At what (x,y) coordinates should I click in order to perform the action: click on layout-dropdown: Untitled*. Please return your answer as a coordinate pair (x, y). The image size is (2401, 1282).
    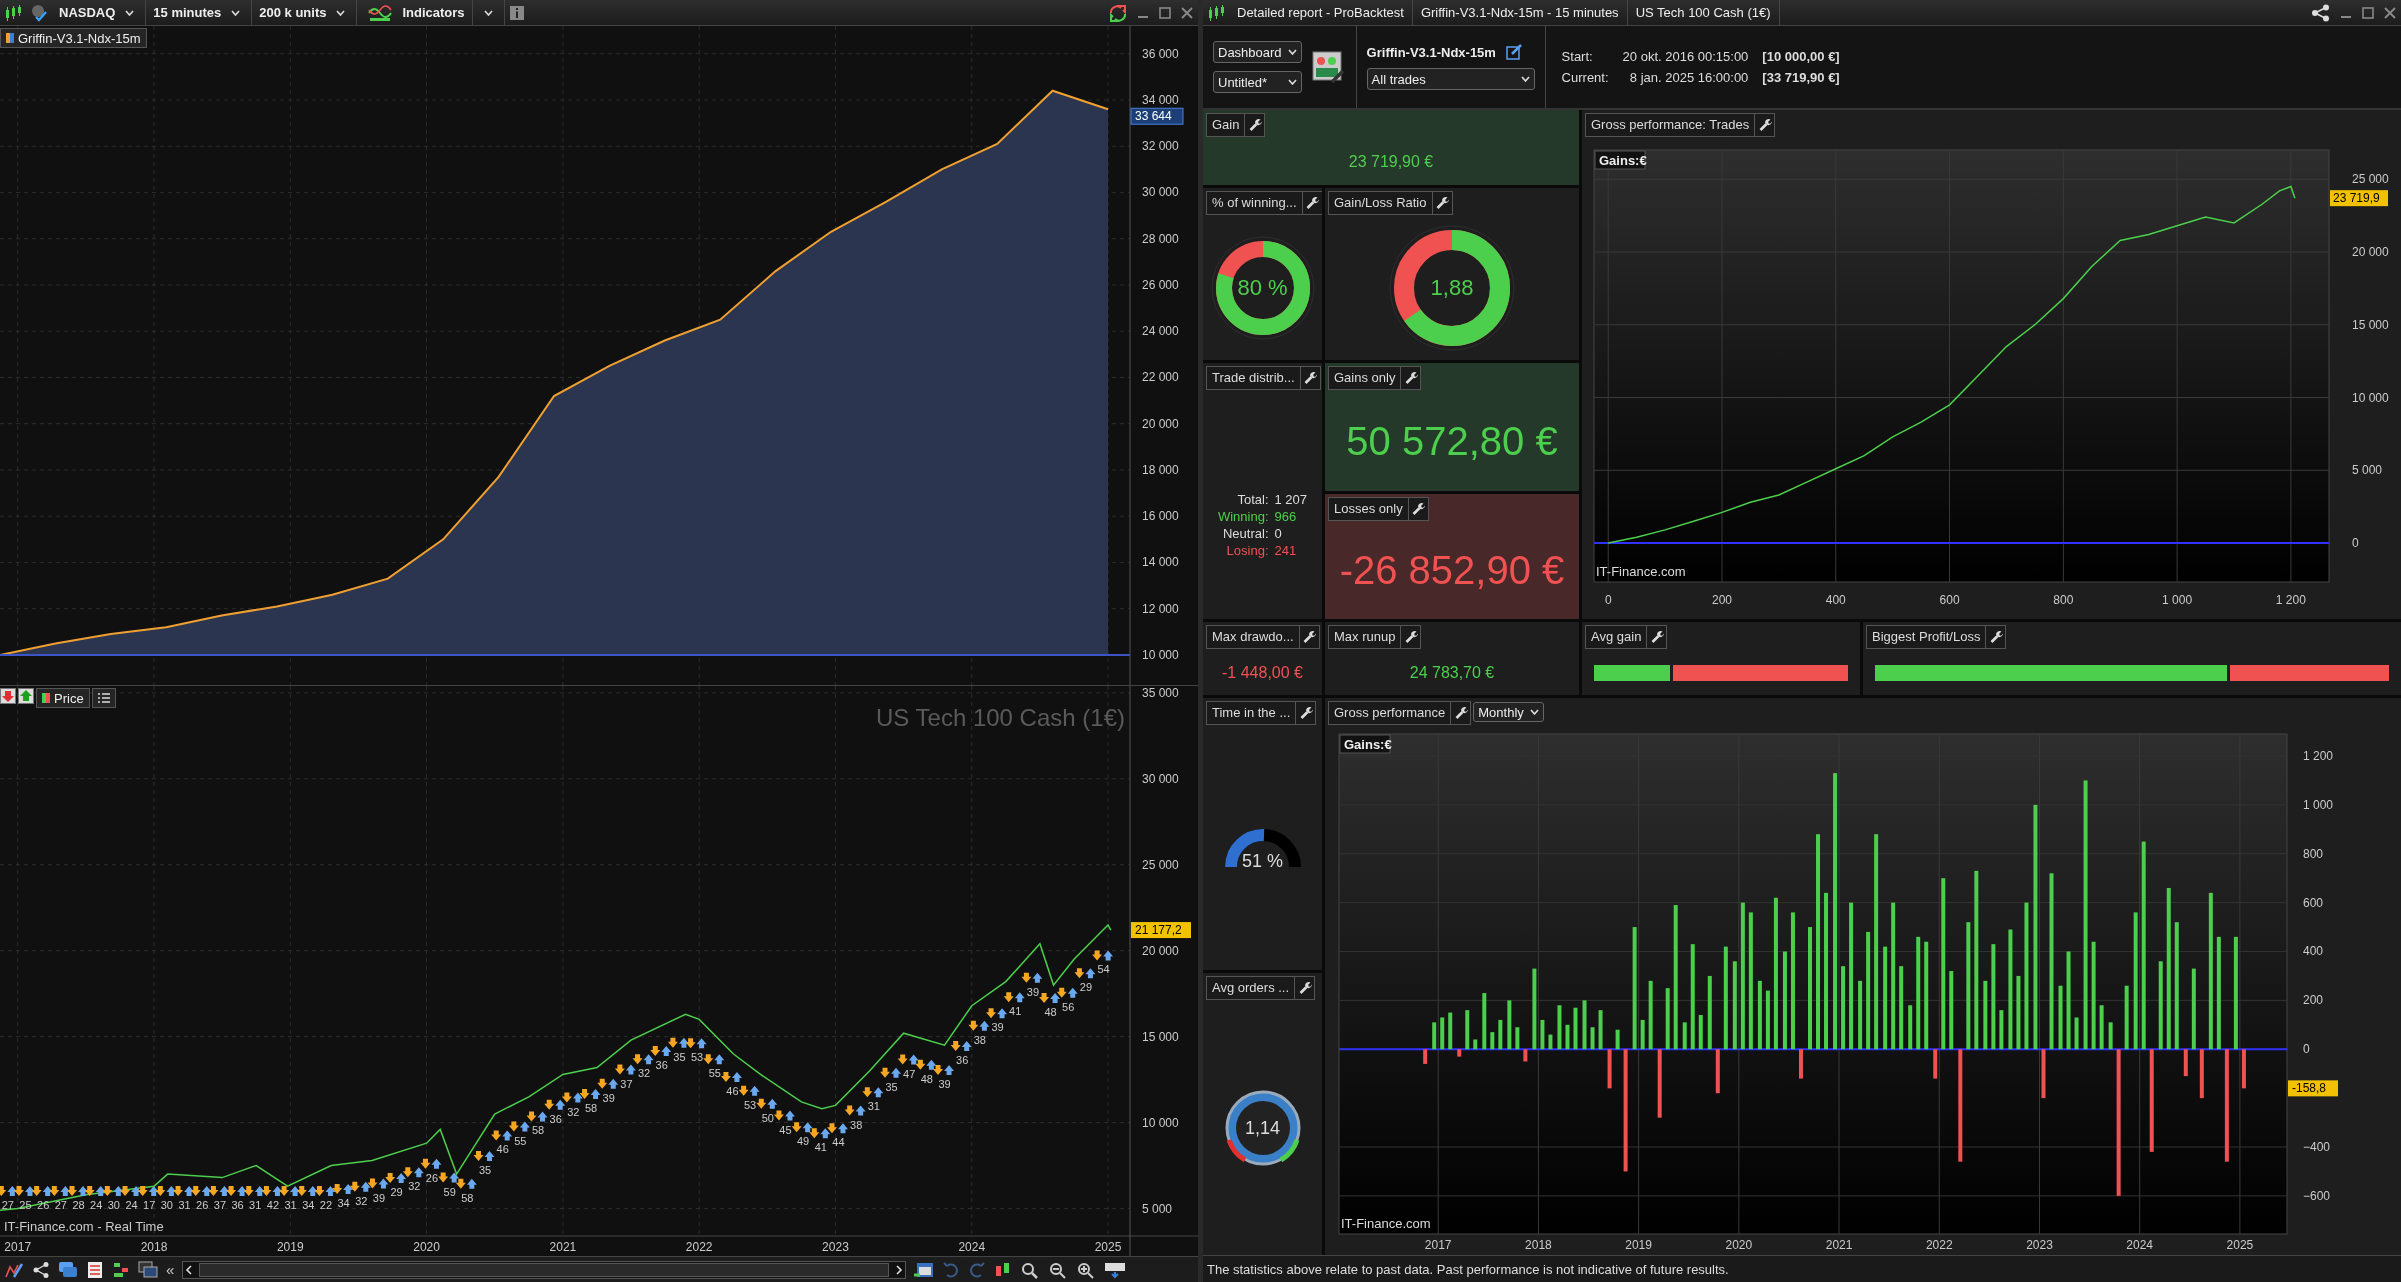
    Looking at the image, I should click on (1257, 82).